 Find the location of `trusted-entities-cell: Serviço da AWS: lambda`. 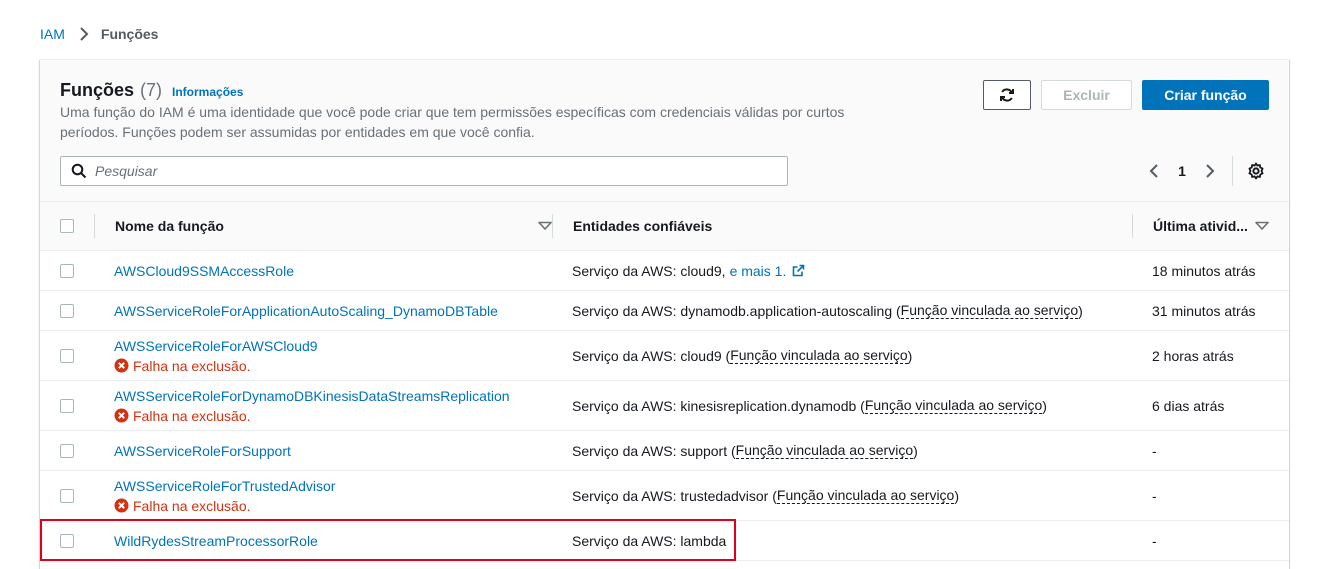

trusted-entities-cell: Serviço da AWS: lambda is located at coordinates (649, 540).